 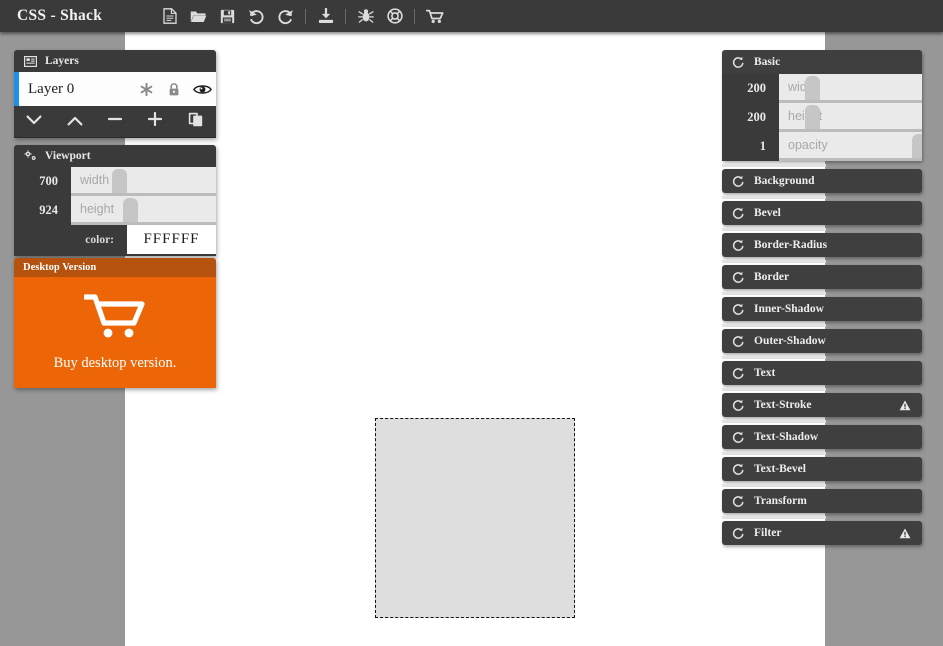 I want to click on canvas-selected-shape, so click(x=475, y=518).